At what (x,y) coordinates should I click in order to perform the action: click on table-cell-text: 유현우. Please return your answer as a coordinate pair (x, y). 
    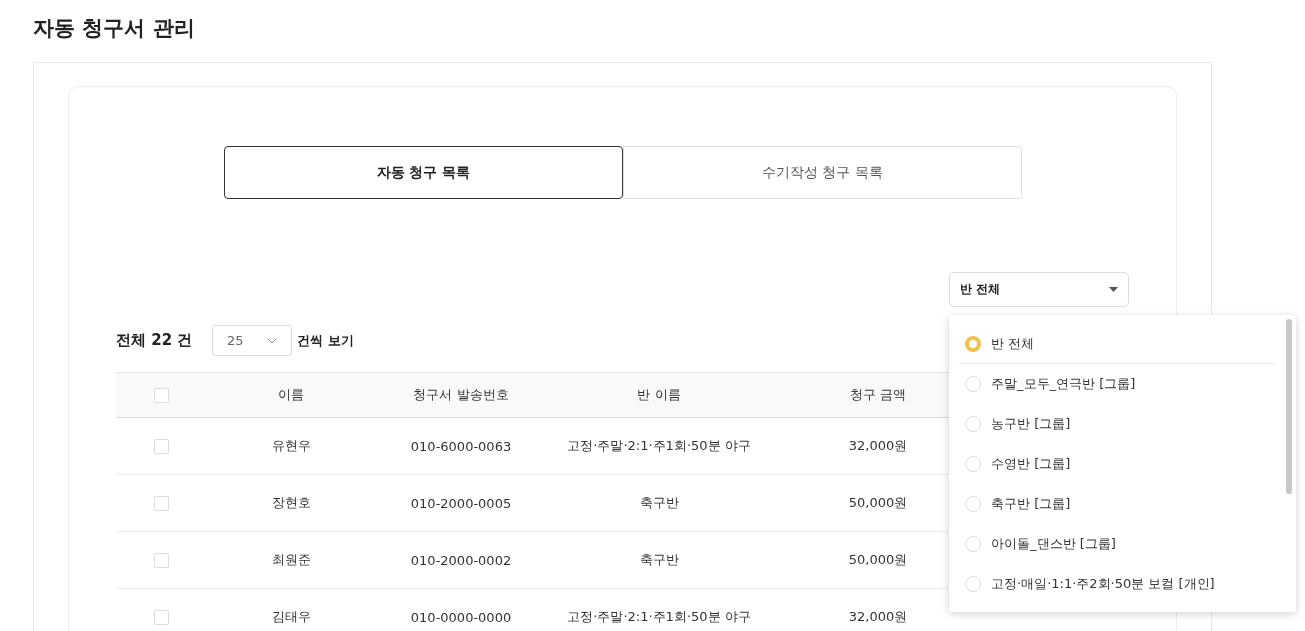
    Looking at the image, I should click on (291, 446).